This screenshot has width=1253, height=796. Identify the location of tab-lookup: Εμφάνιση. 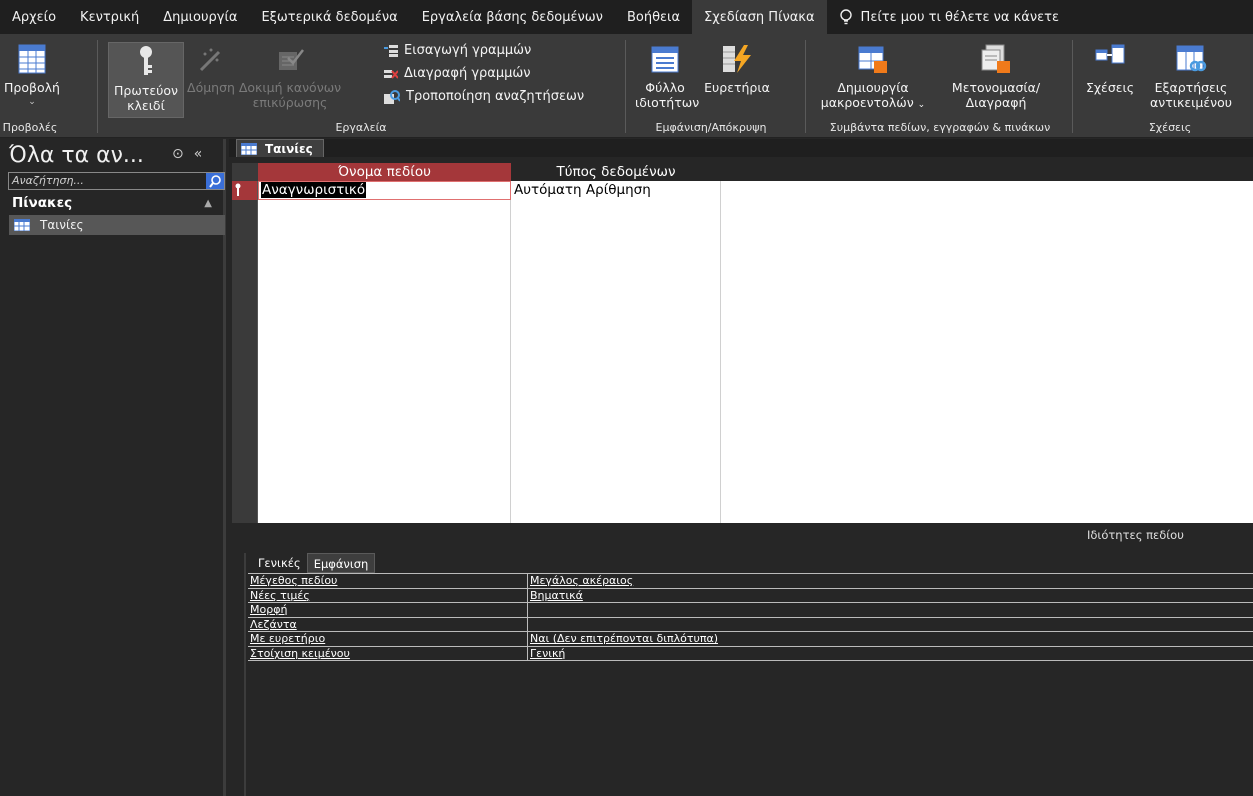
(341, 563).